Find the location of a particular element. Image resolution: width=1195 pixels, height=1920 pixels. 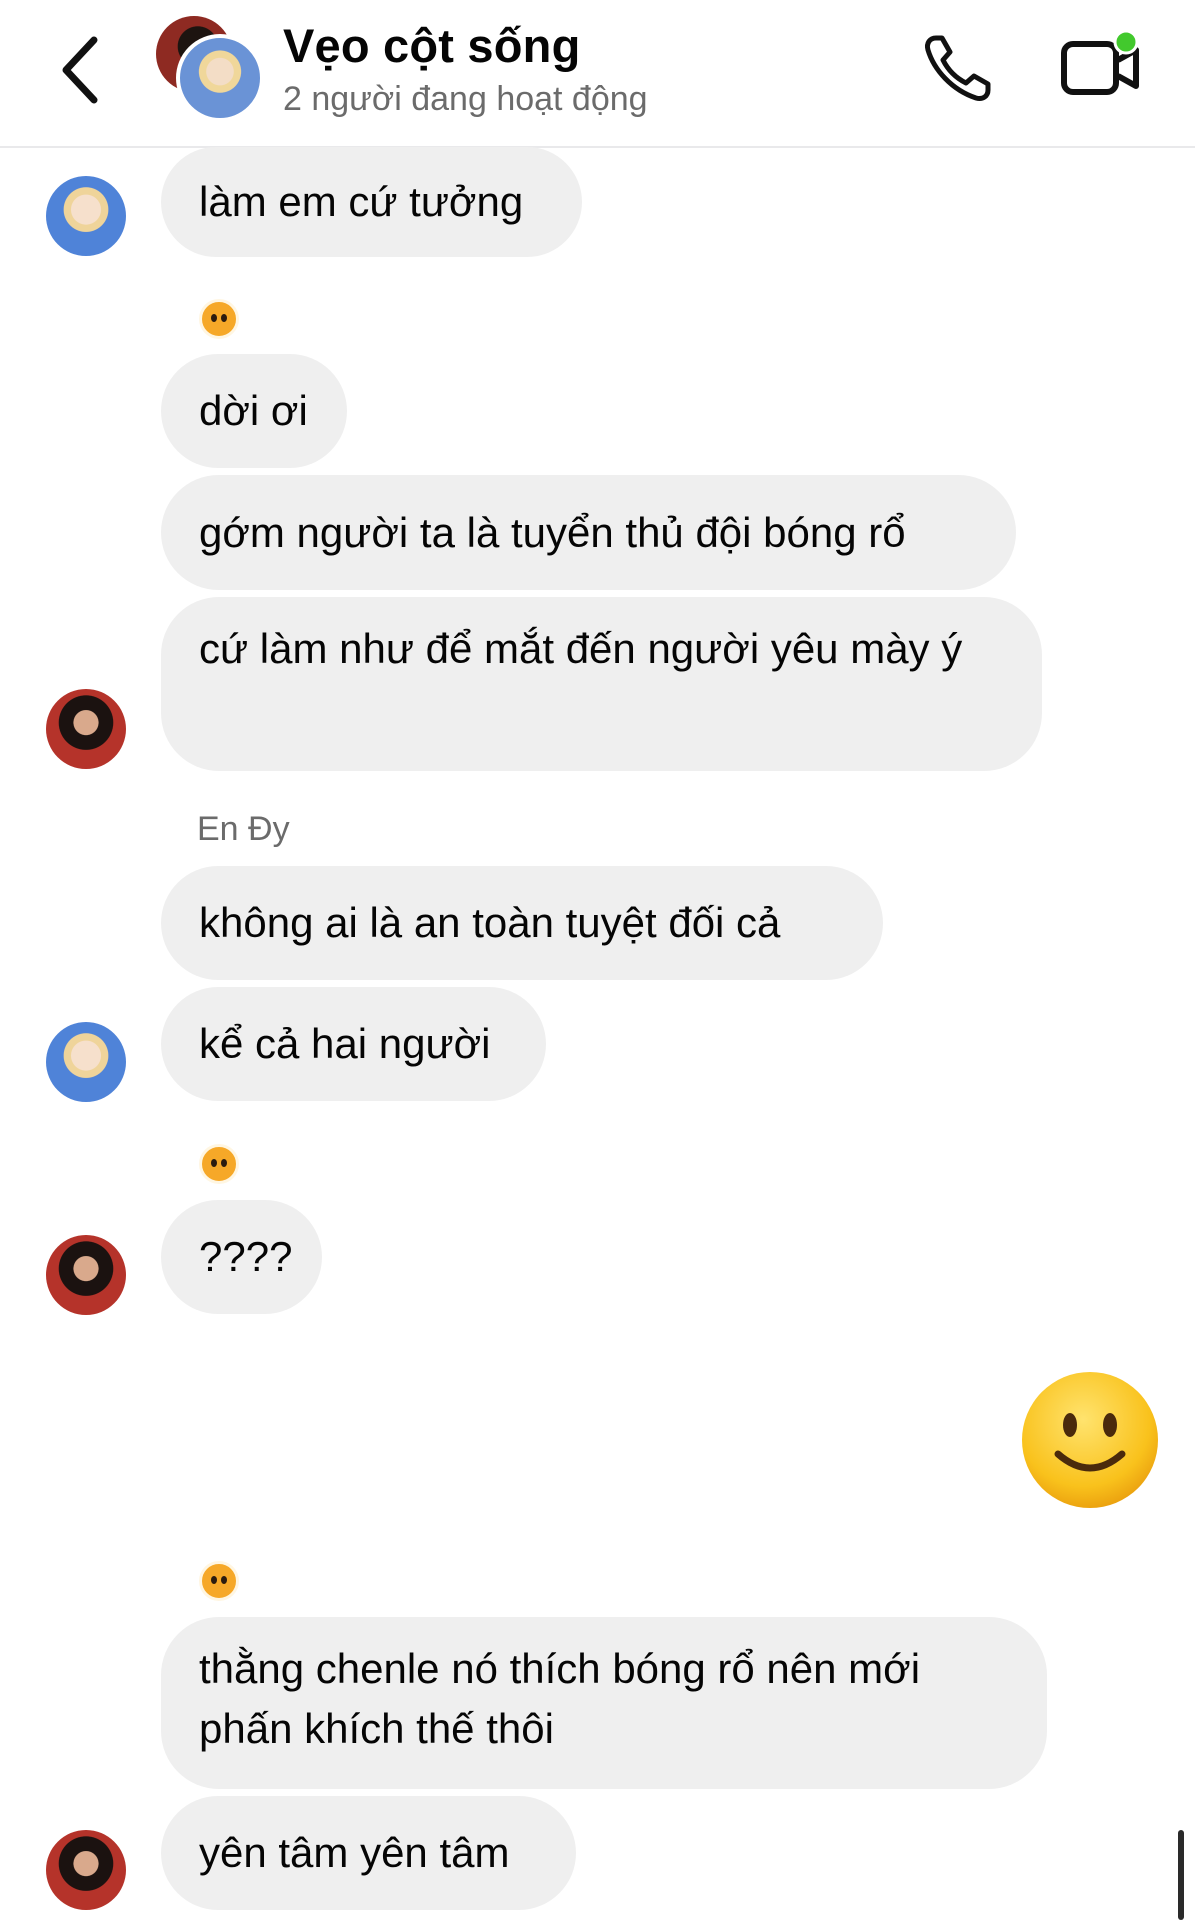

message-bubble: không ai là an toàn tuyệt đối cả is located at coordinates (522, 923).